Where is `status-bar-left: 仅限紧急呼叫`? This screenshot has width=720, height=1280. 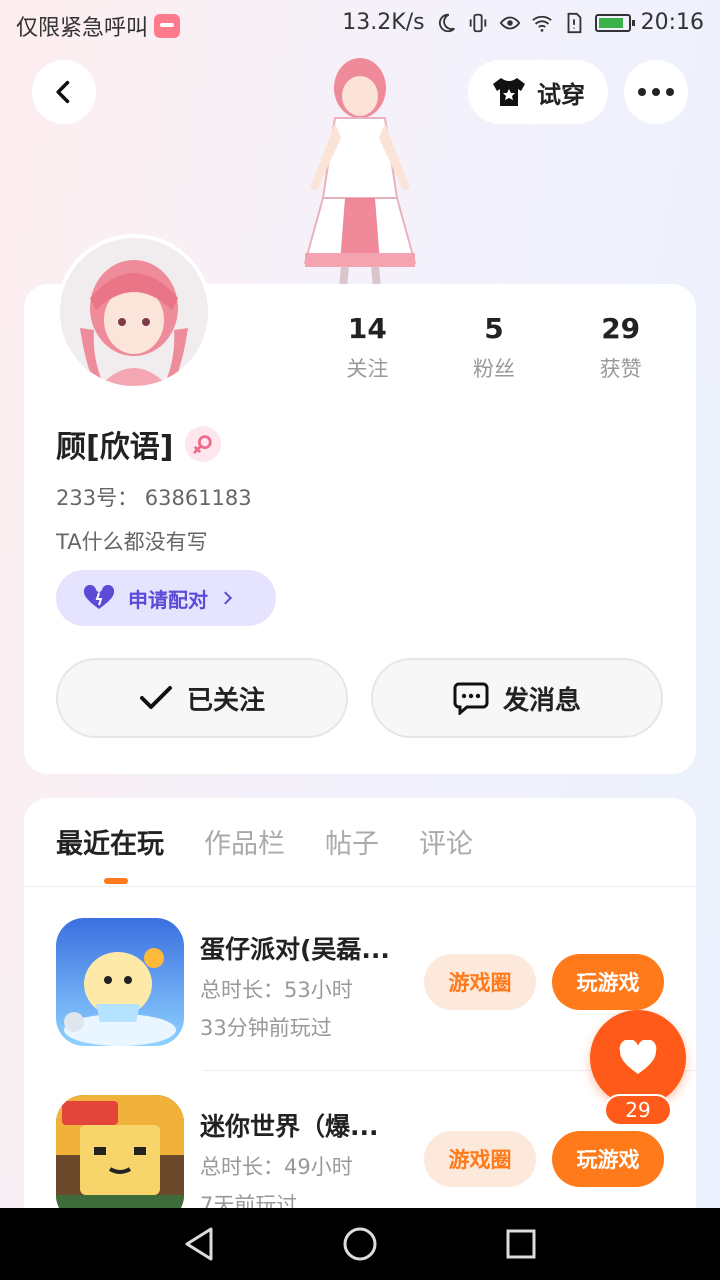
status-bar-left: 仅限紧急呼叫 is located at coordinates (98, 26).